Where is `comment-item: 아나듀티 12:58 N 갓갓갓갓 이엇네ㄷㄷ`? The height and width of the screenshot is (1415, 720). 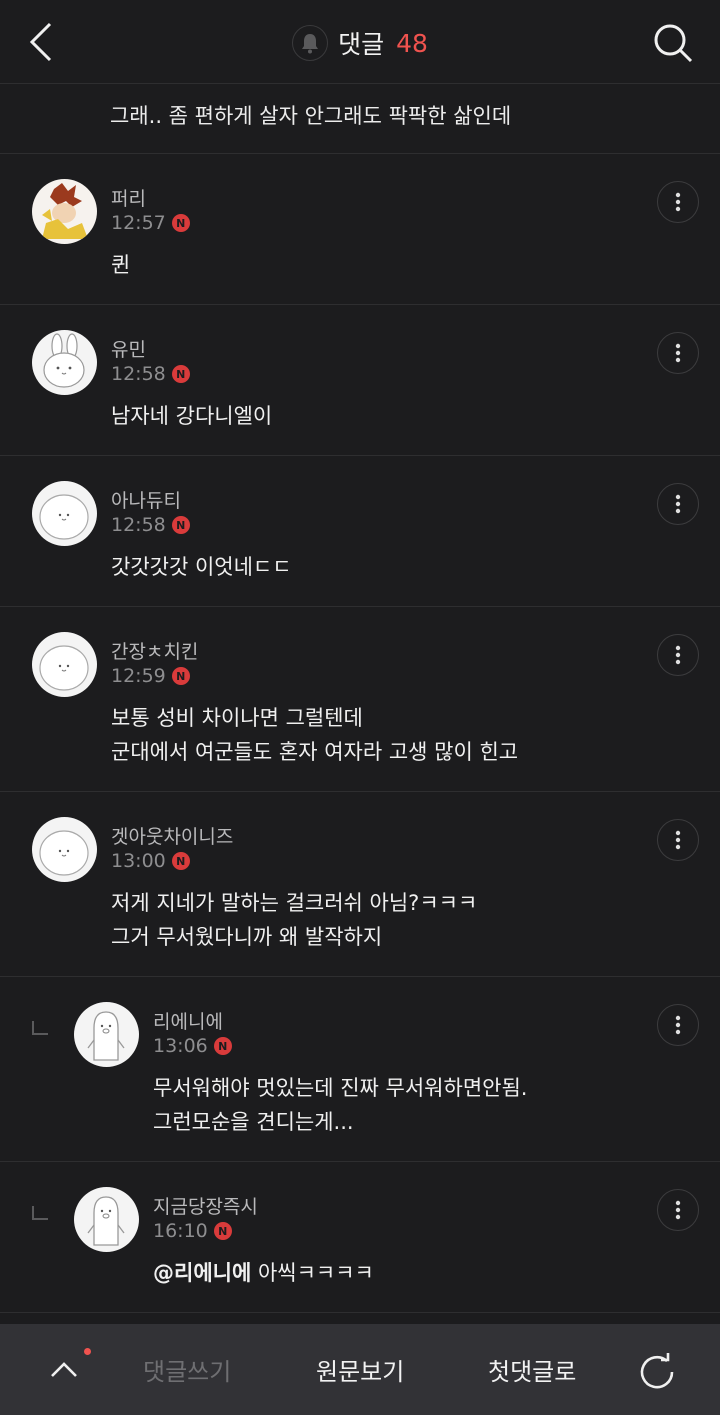
comment-item: 아나듀티 12:58 N 갓갓갓갓 이엇네ㄷㄷ is located at coordinates (360, 531).